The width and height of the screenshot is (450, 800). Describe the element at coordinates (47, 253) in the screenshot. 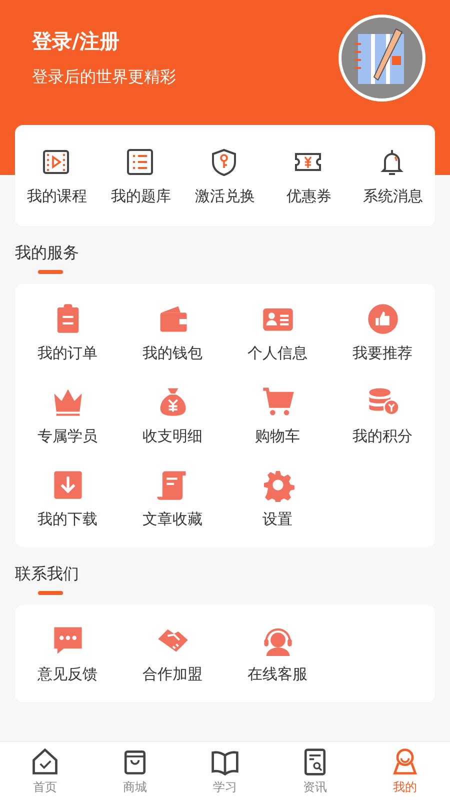

I see `section-title: 我的服务` at that location.